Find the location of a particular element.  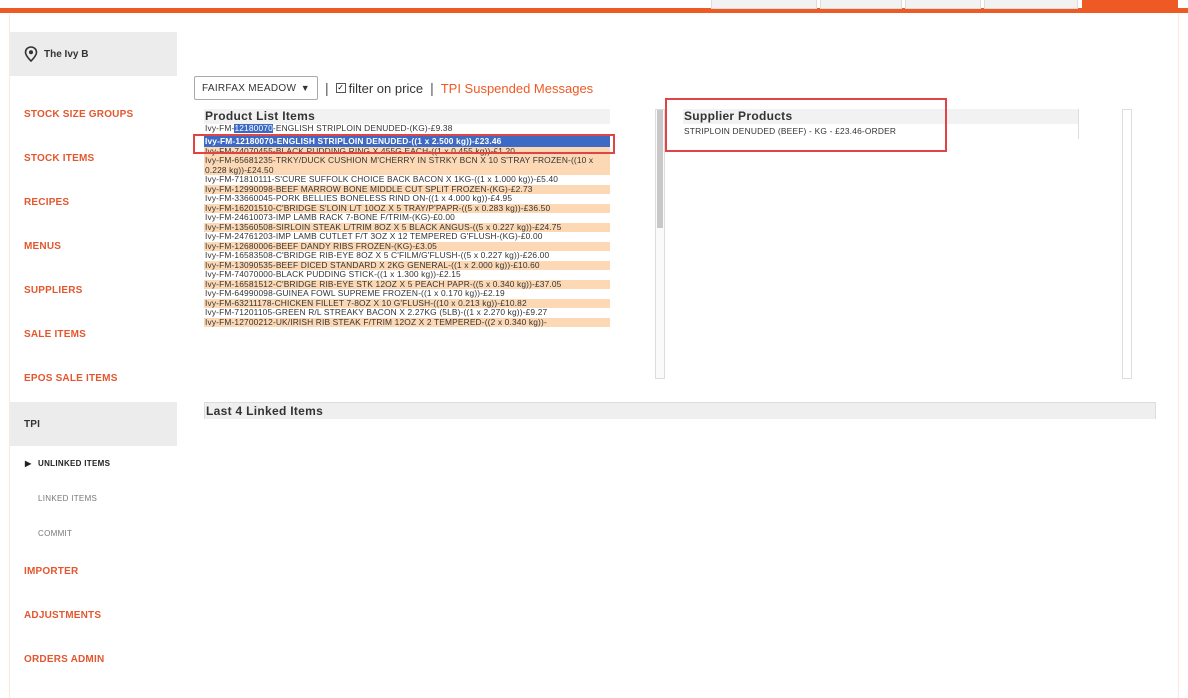

search-match-highlight: 12180070 is located at coordinates (253, 128).